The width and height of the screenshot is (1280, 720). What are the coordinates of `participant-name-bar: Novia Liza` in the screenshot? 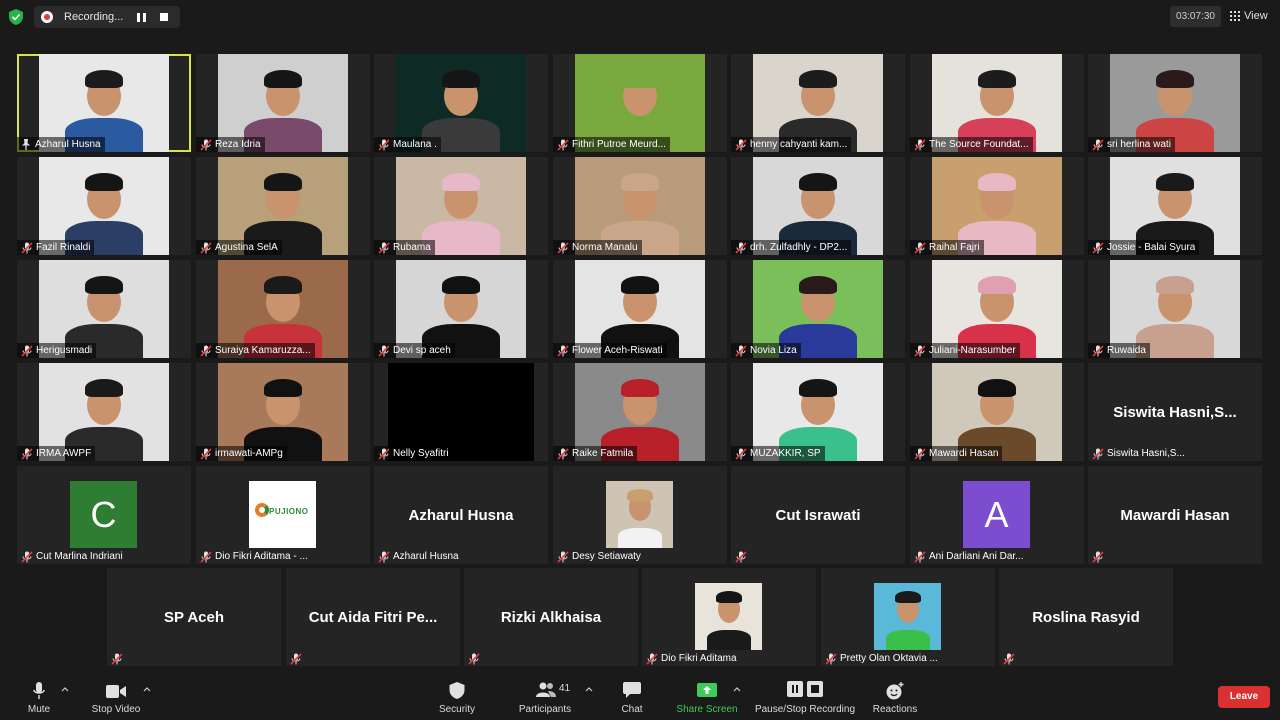 It's located at (766, 350).